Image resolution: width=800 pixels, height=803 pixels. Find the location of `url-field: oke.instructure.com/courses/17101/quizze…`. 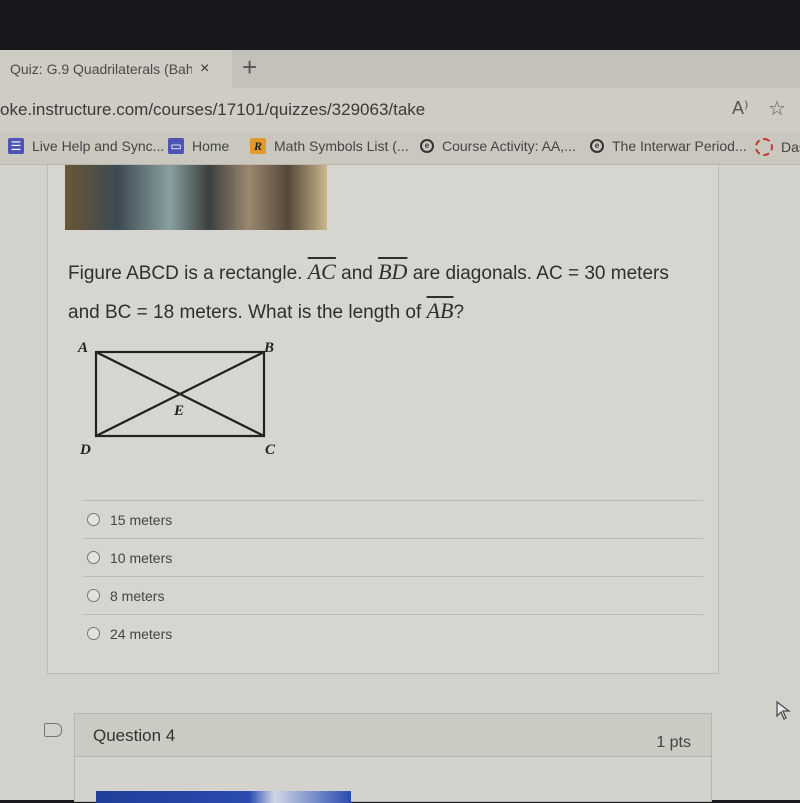

url-field: oke.instructure.com/courses/17101/quizze… is located at coordinates (212, 110).